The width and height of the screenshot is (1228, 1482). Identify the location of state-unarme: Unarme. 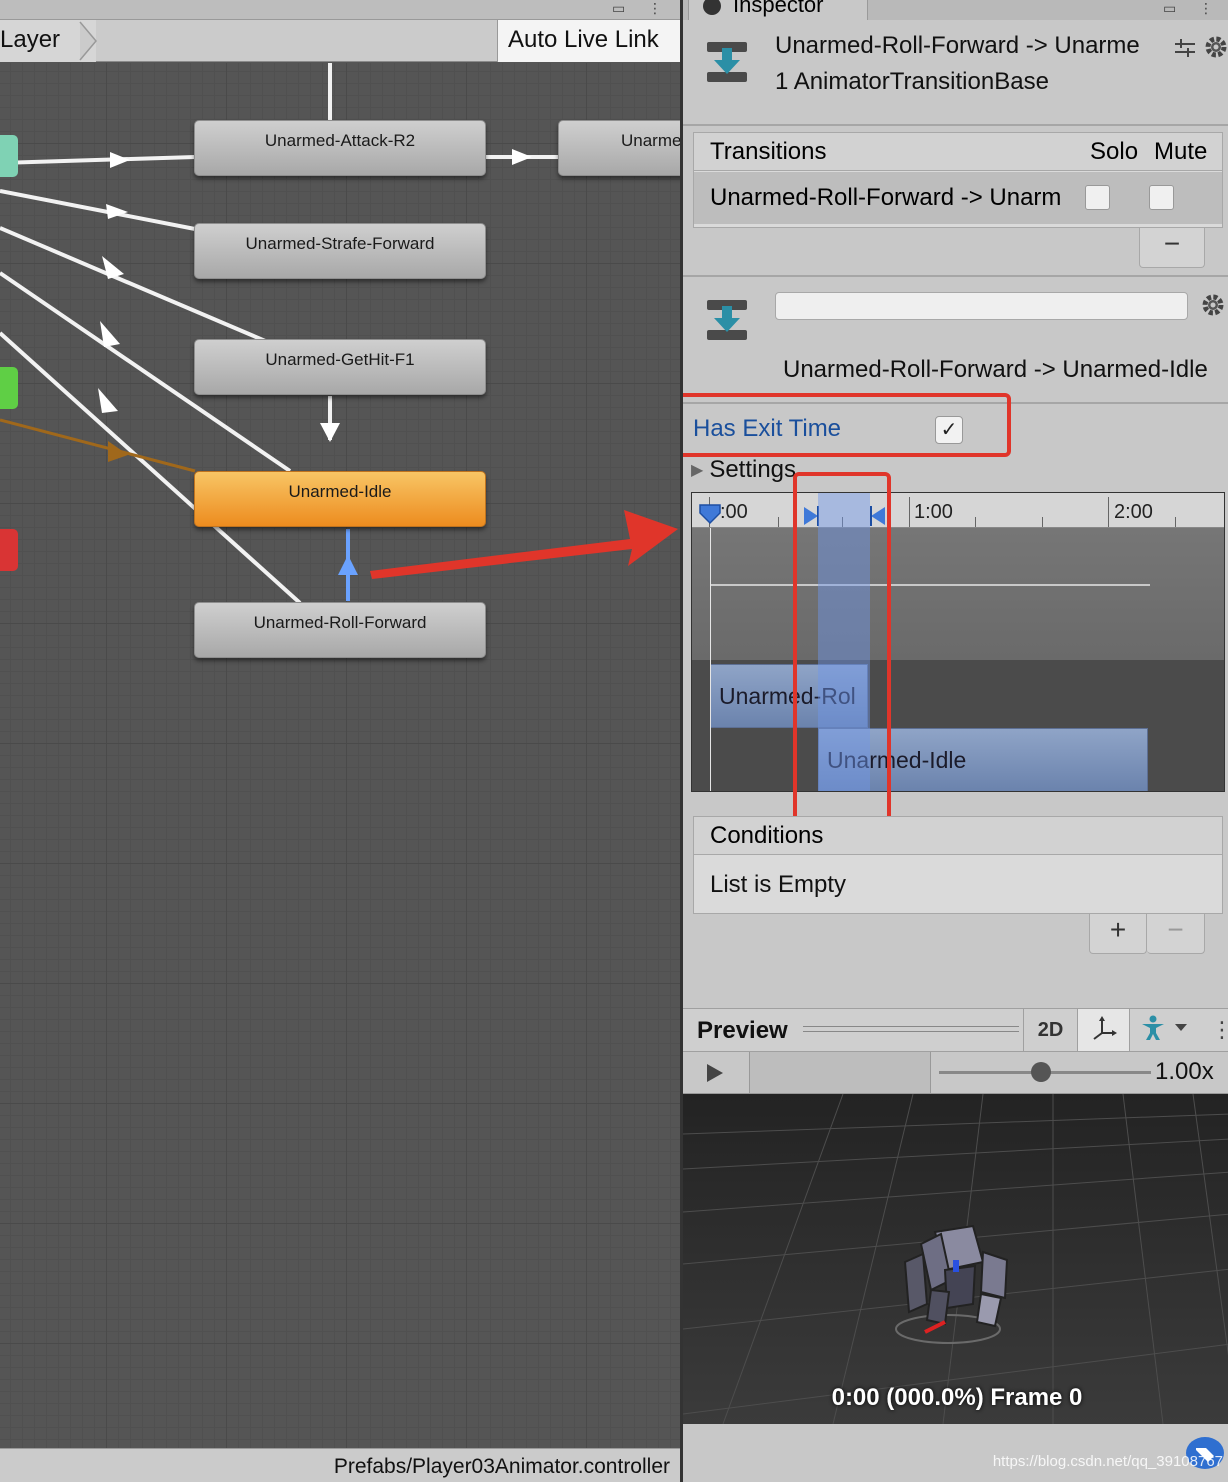
(619, 148).